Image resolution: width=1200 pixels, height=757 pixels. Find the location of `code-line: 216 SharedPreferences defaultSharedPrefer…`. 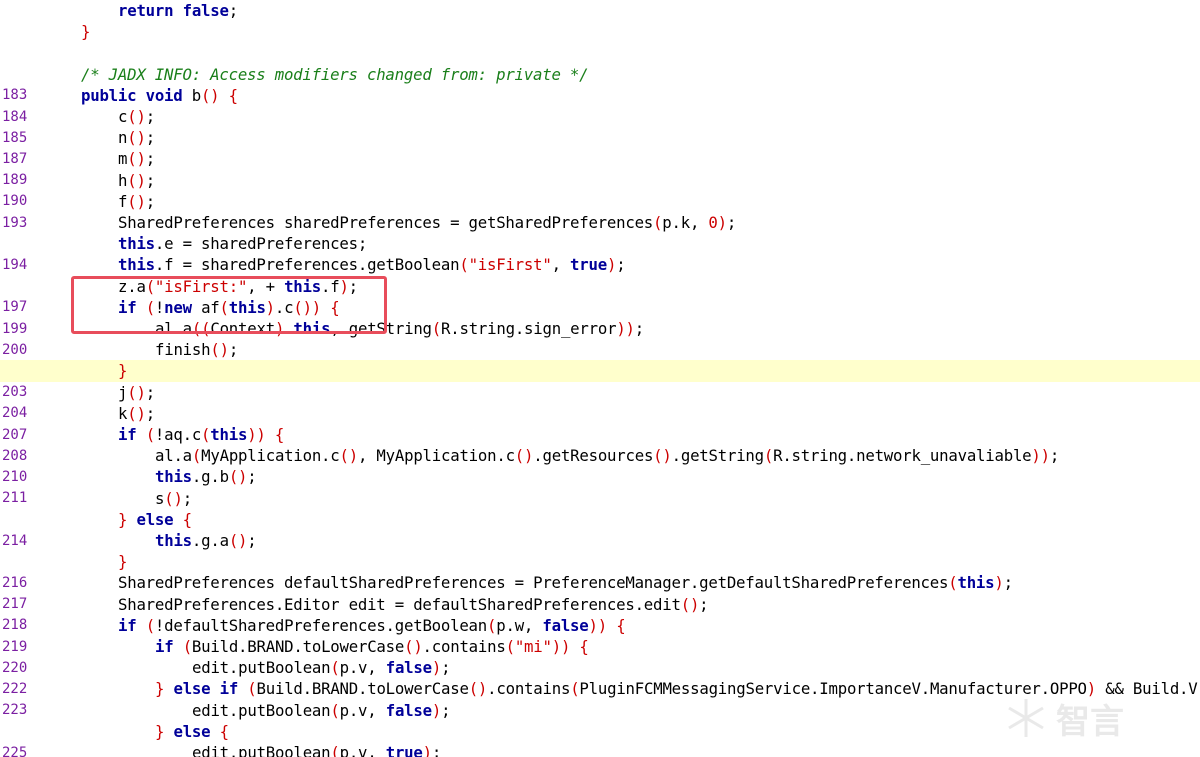

code-line: 216 SharedPreferences defaultSharedPrefer… is located at coordinates (600, 582).